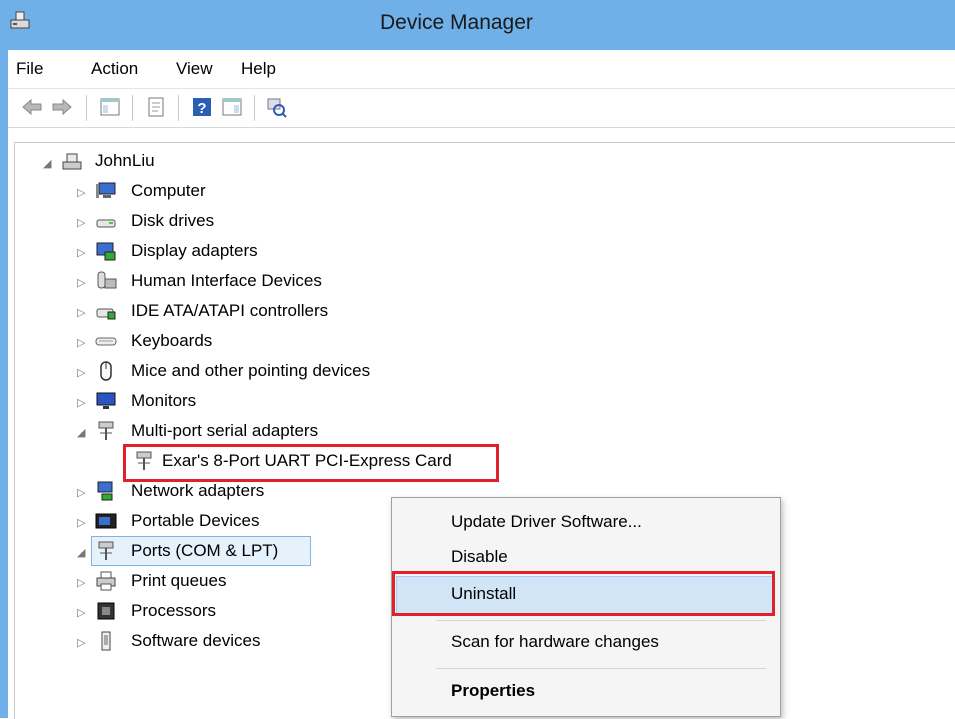 The image size is (955, 719). I want to click on tree-item-label: Software devices, so click(196, 640).